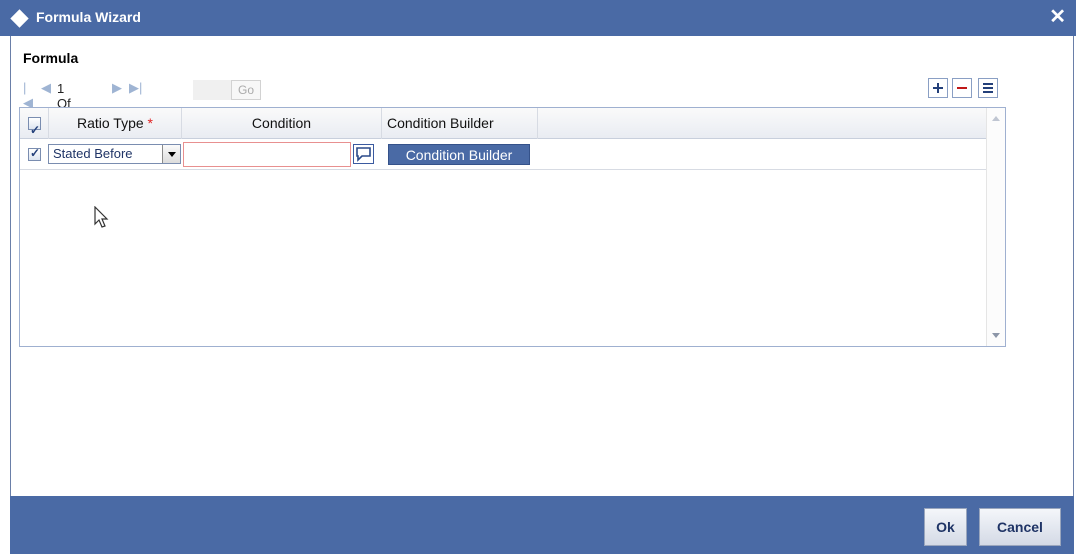  I want to click on dialog-footer, so click(542, 525).